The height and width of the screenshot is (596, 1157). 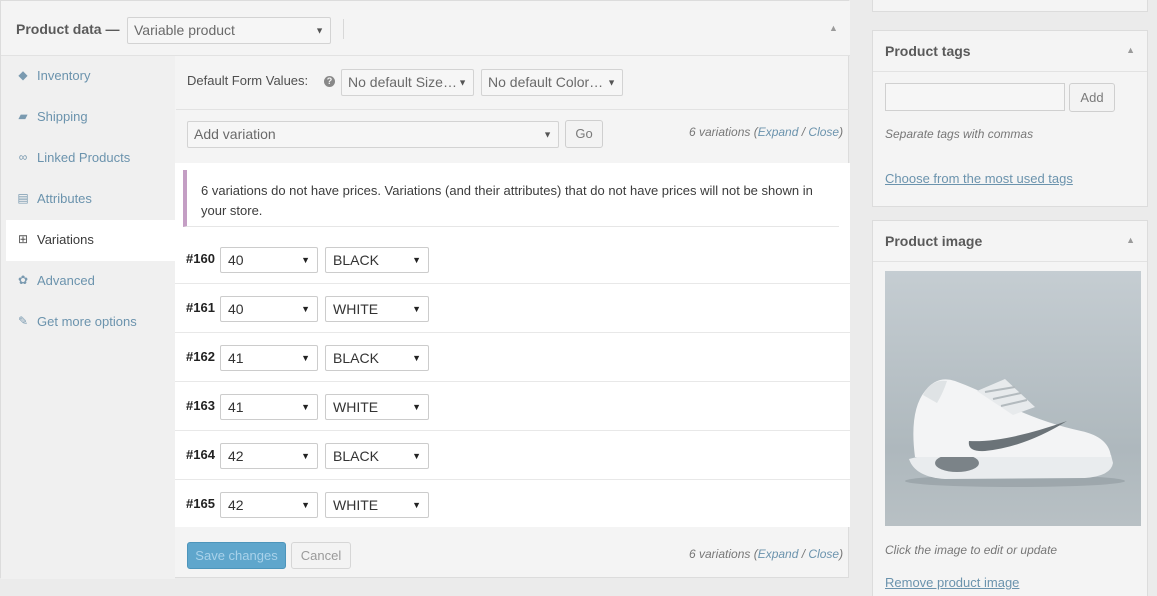 I want to click on product-image-title: Product image, so click(x=934, y=241).